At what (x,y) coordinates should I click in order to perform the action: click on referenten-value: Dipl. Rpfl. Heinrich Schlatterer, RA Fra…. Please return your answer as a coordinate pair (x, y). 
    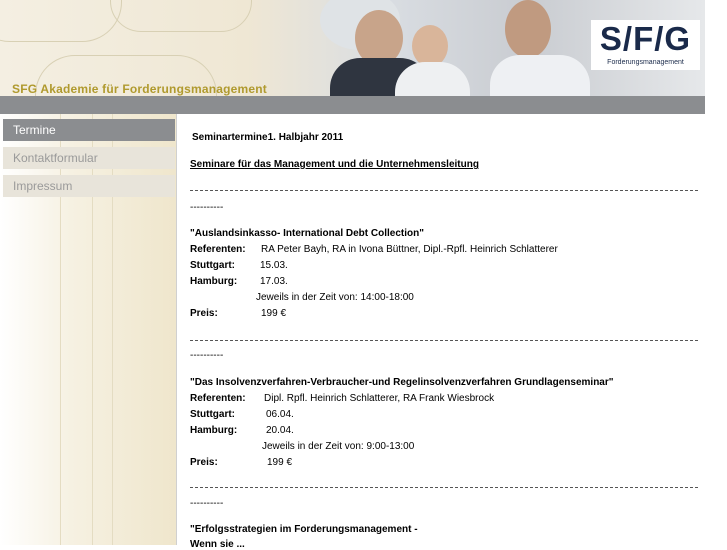
    Looking at the image, I should click on (379, 398).